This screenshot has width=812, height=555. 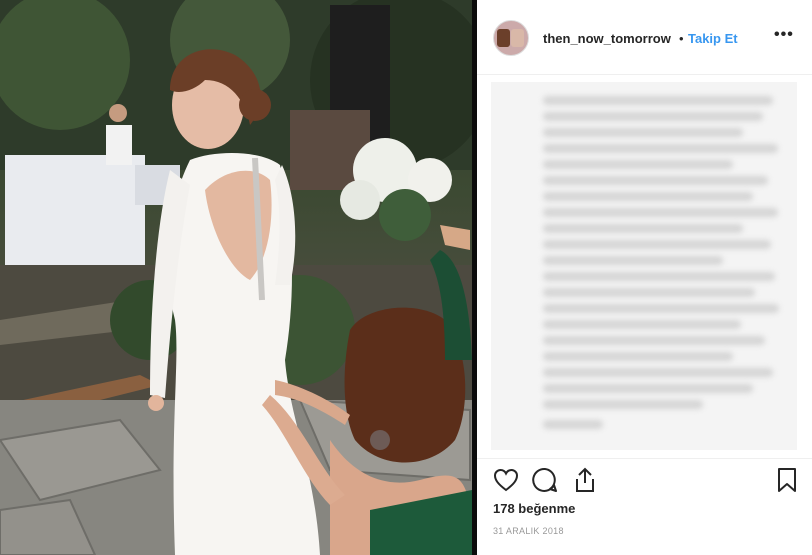 I want to click on action-bar, so click(x=644, y=478).